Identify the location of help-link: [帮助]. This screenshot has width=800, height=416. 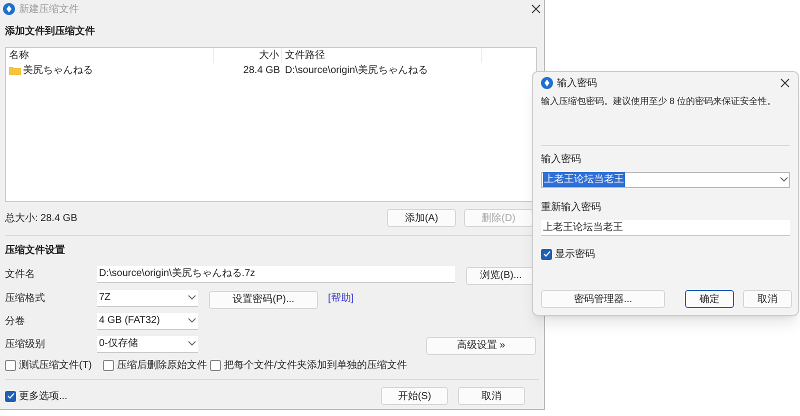
(341, 298).